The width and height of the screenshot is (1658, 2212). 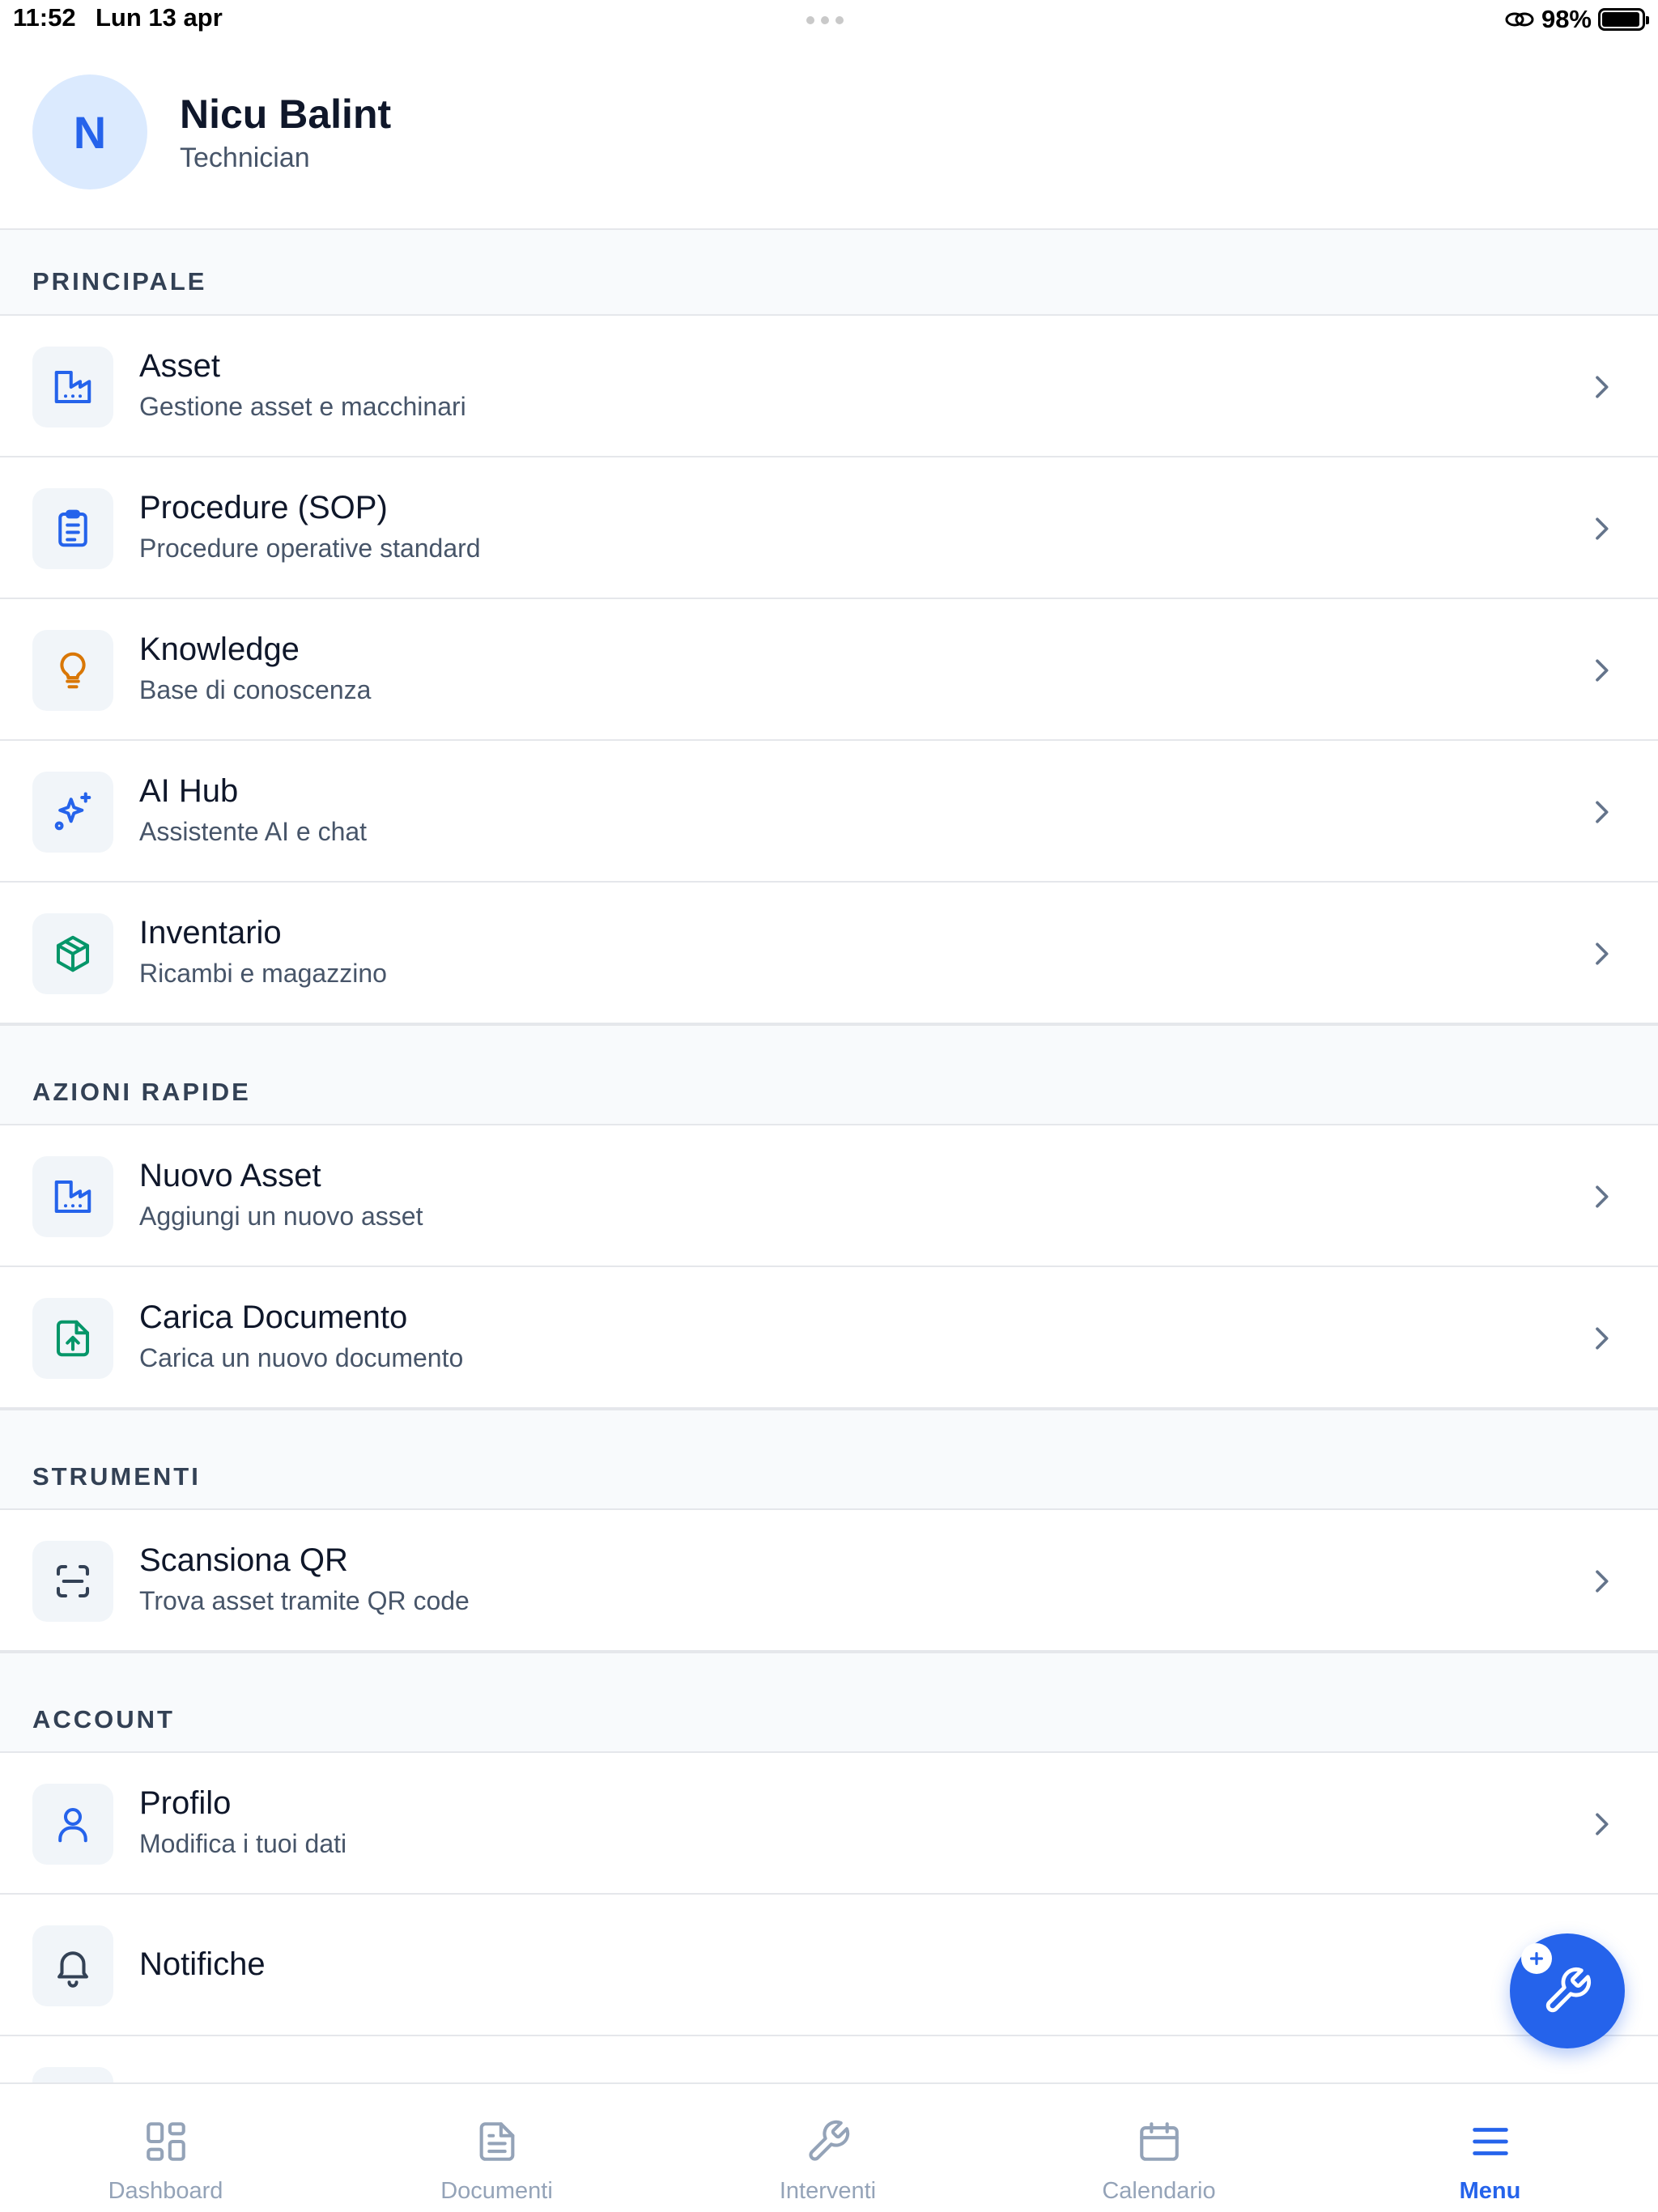 I want to click on item-icon-box, so click(x=72, y=2075).